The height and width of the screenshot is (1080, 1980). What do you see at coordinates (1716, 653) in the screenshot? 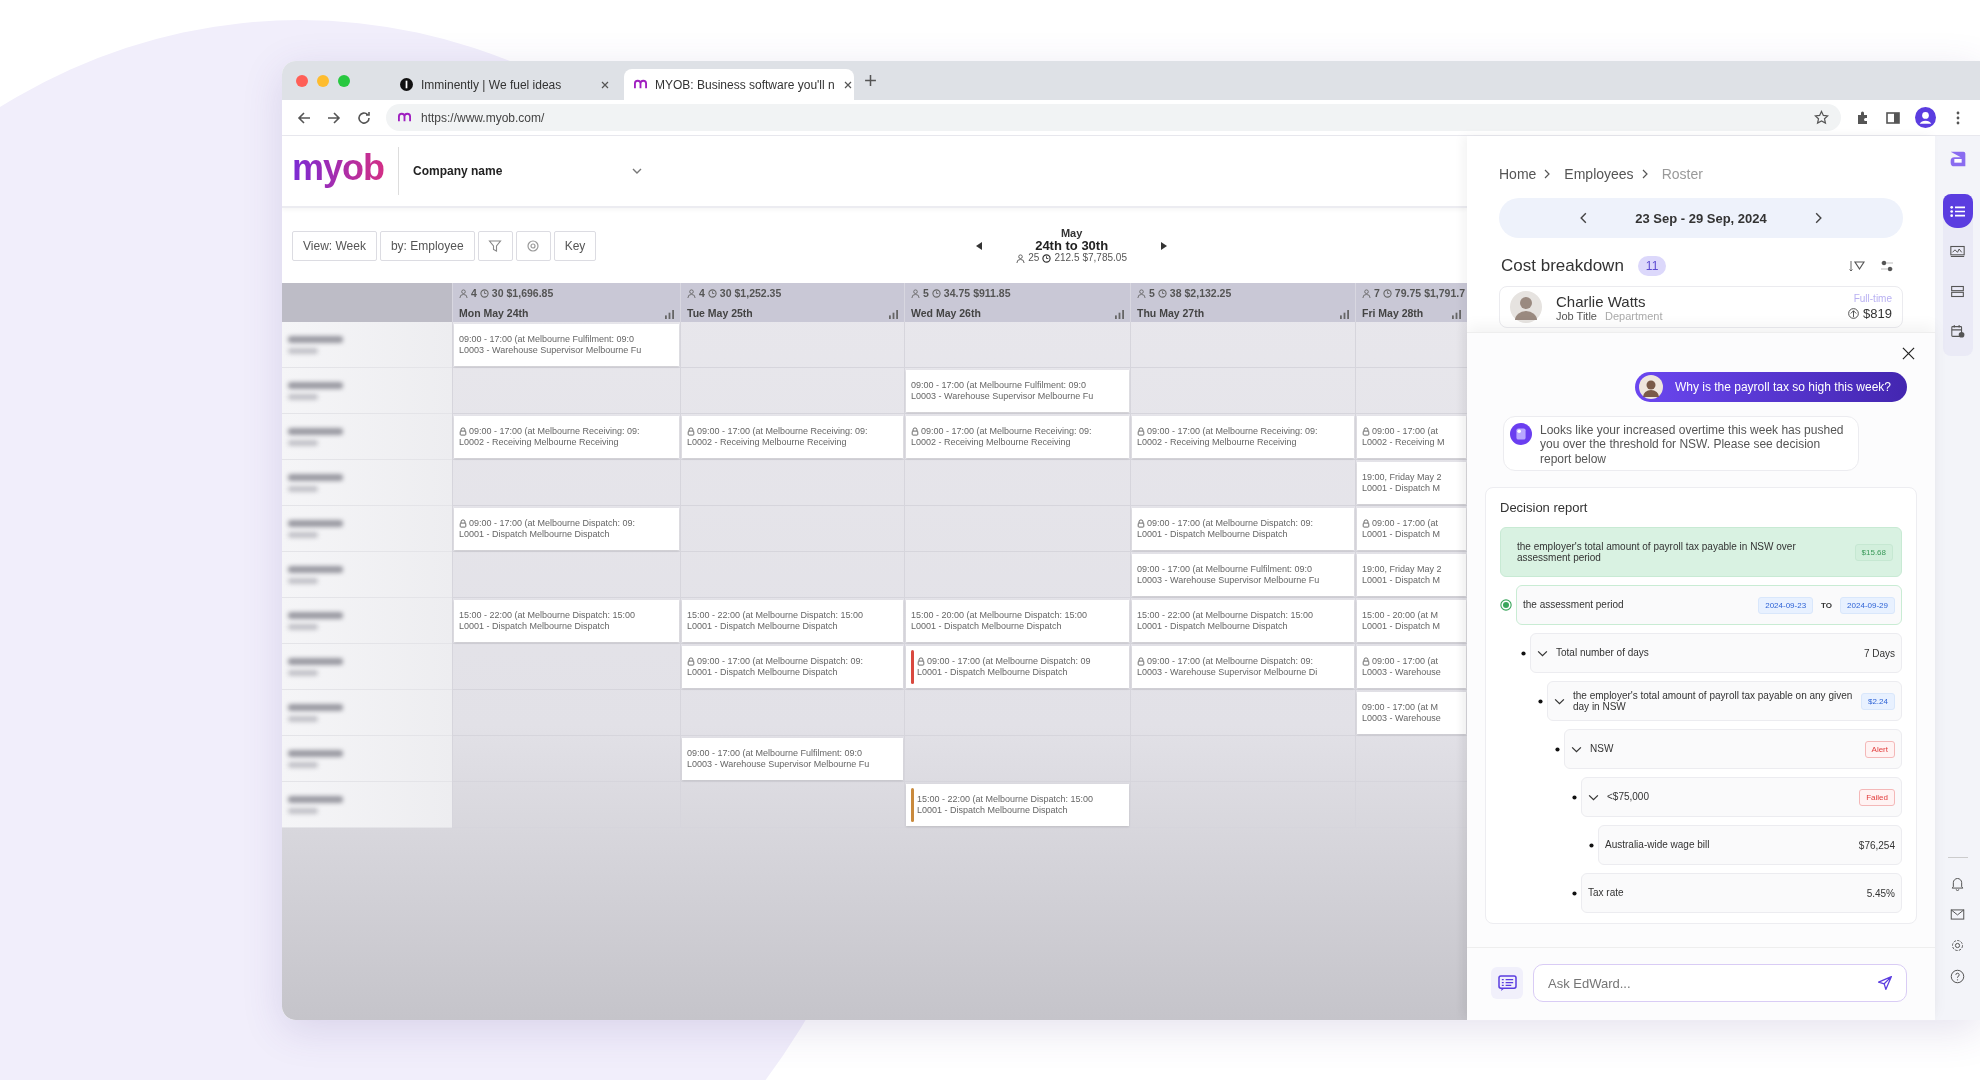
I see `report-row: Total number of days 7 Days` at bounding box center [1716, 653].